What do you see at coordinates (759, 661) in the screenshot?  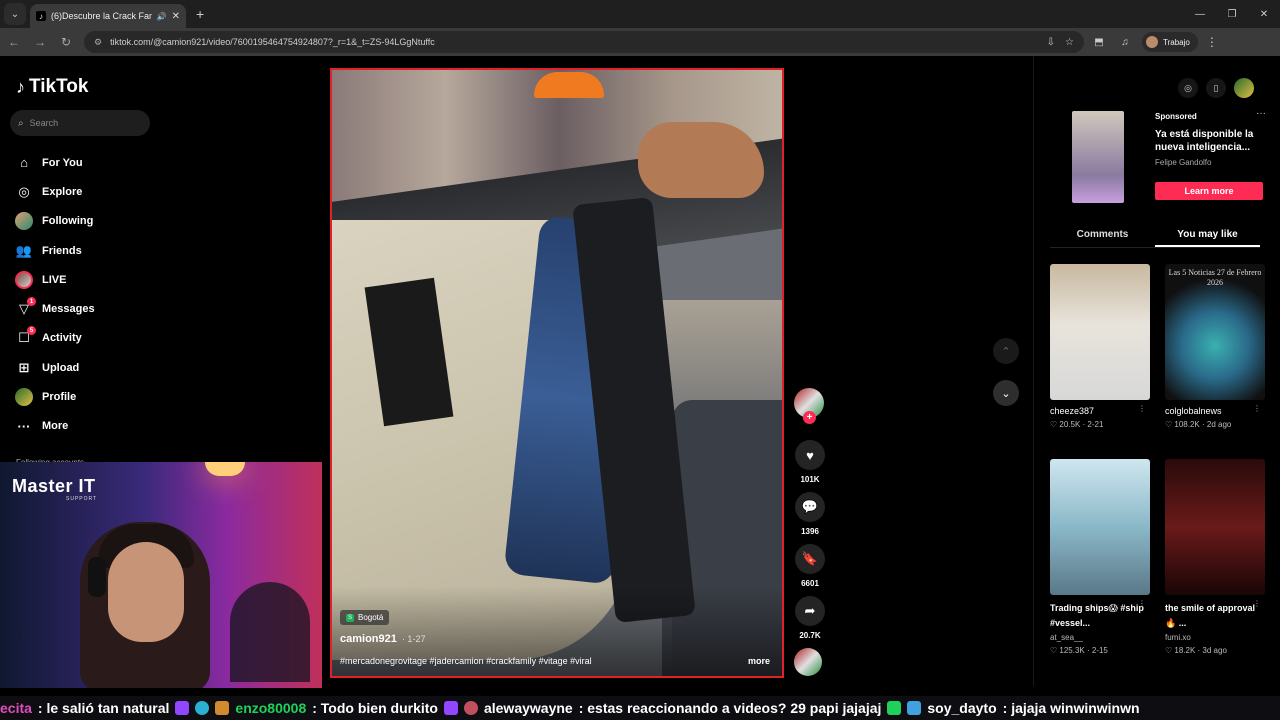 I see `more-link: more` at bounding box center [759, 661].